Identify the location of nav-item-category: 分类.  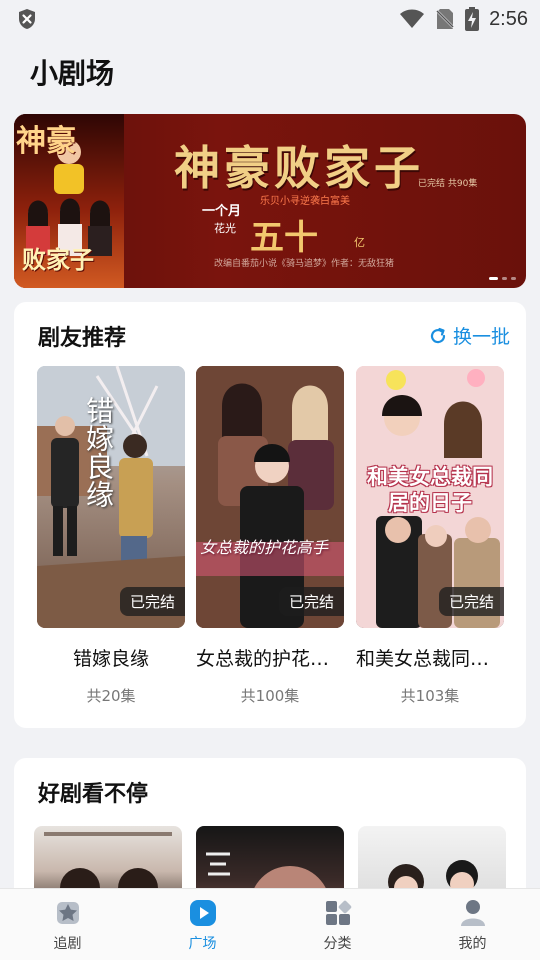
(337, 924).